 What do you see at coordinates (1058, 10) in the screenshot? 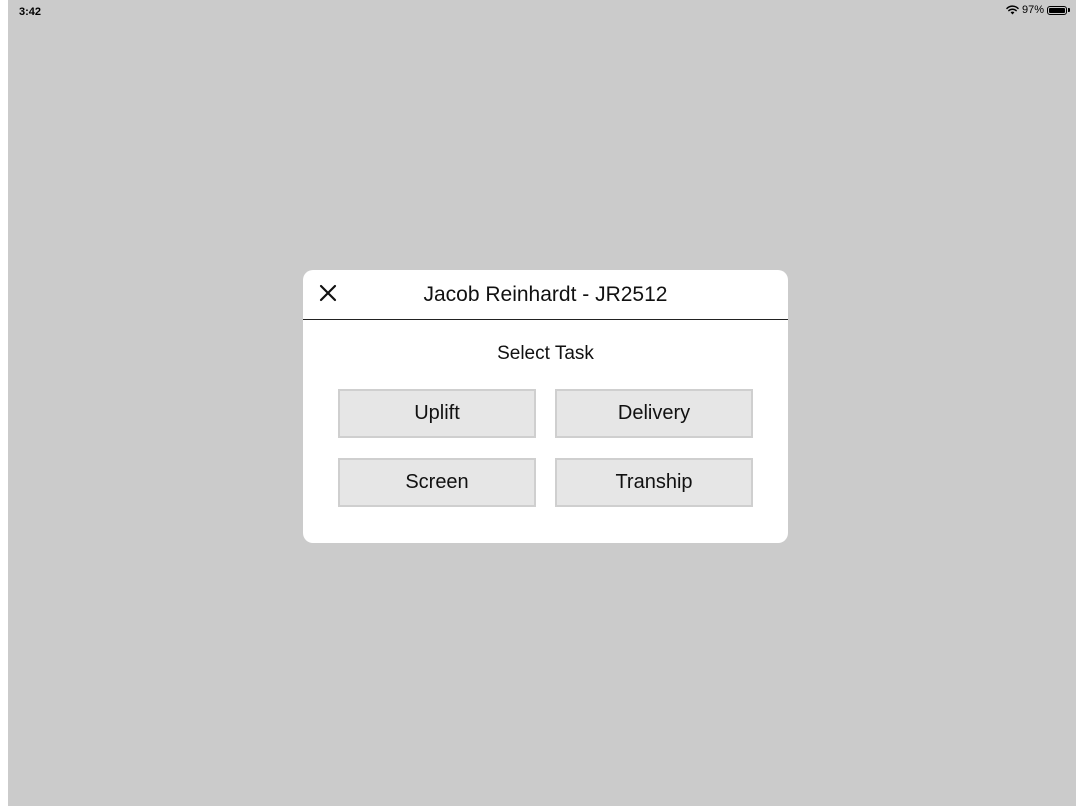
I see `battery-icon` at bounding box center [1058, 10].